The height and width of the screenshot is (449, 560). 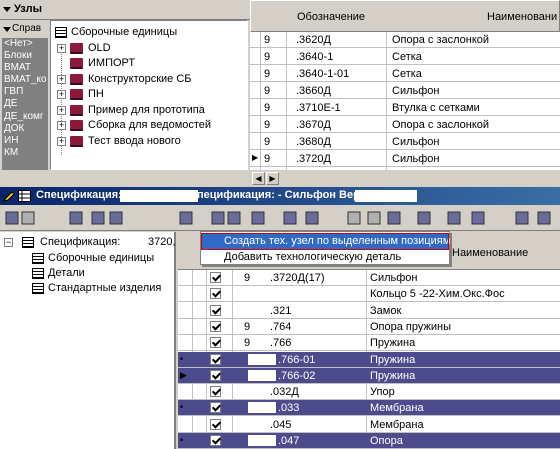 I want to click on toolbar-book-save-icon, so click(x=522, y=218).